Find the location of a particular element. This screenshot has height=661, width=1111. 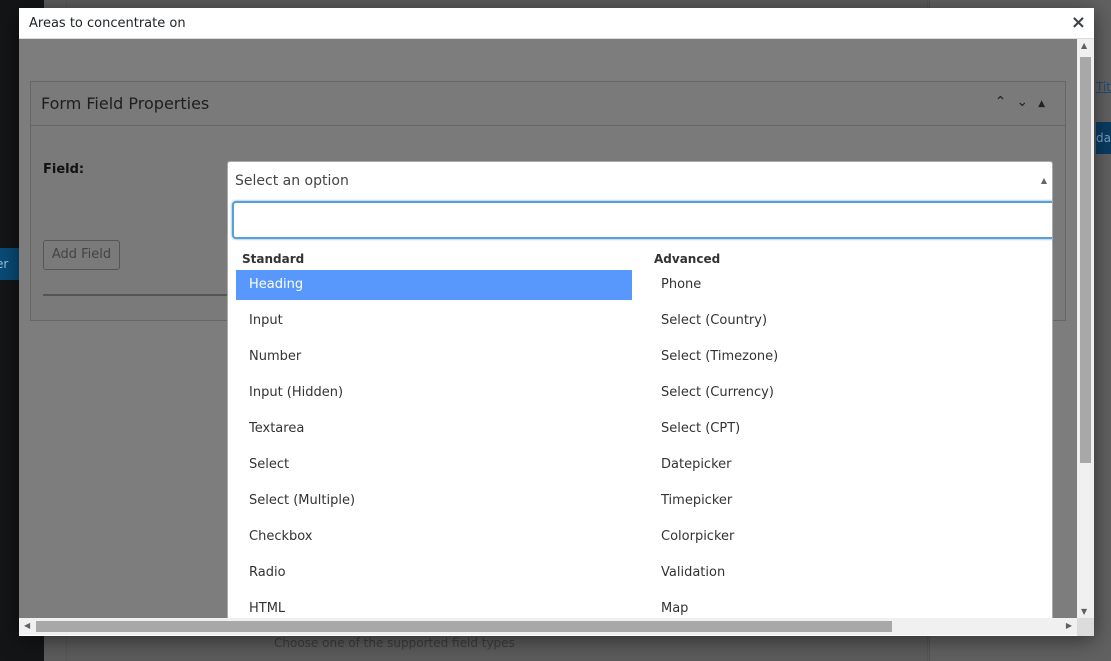

horizontal-scrollbar: ◀ ▶ is located at coordinates (548, 626).